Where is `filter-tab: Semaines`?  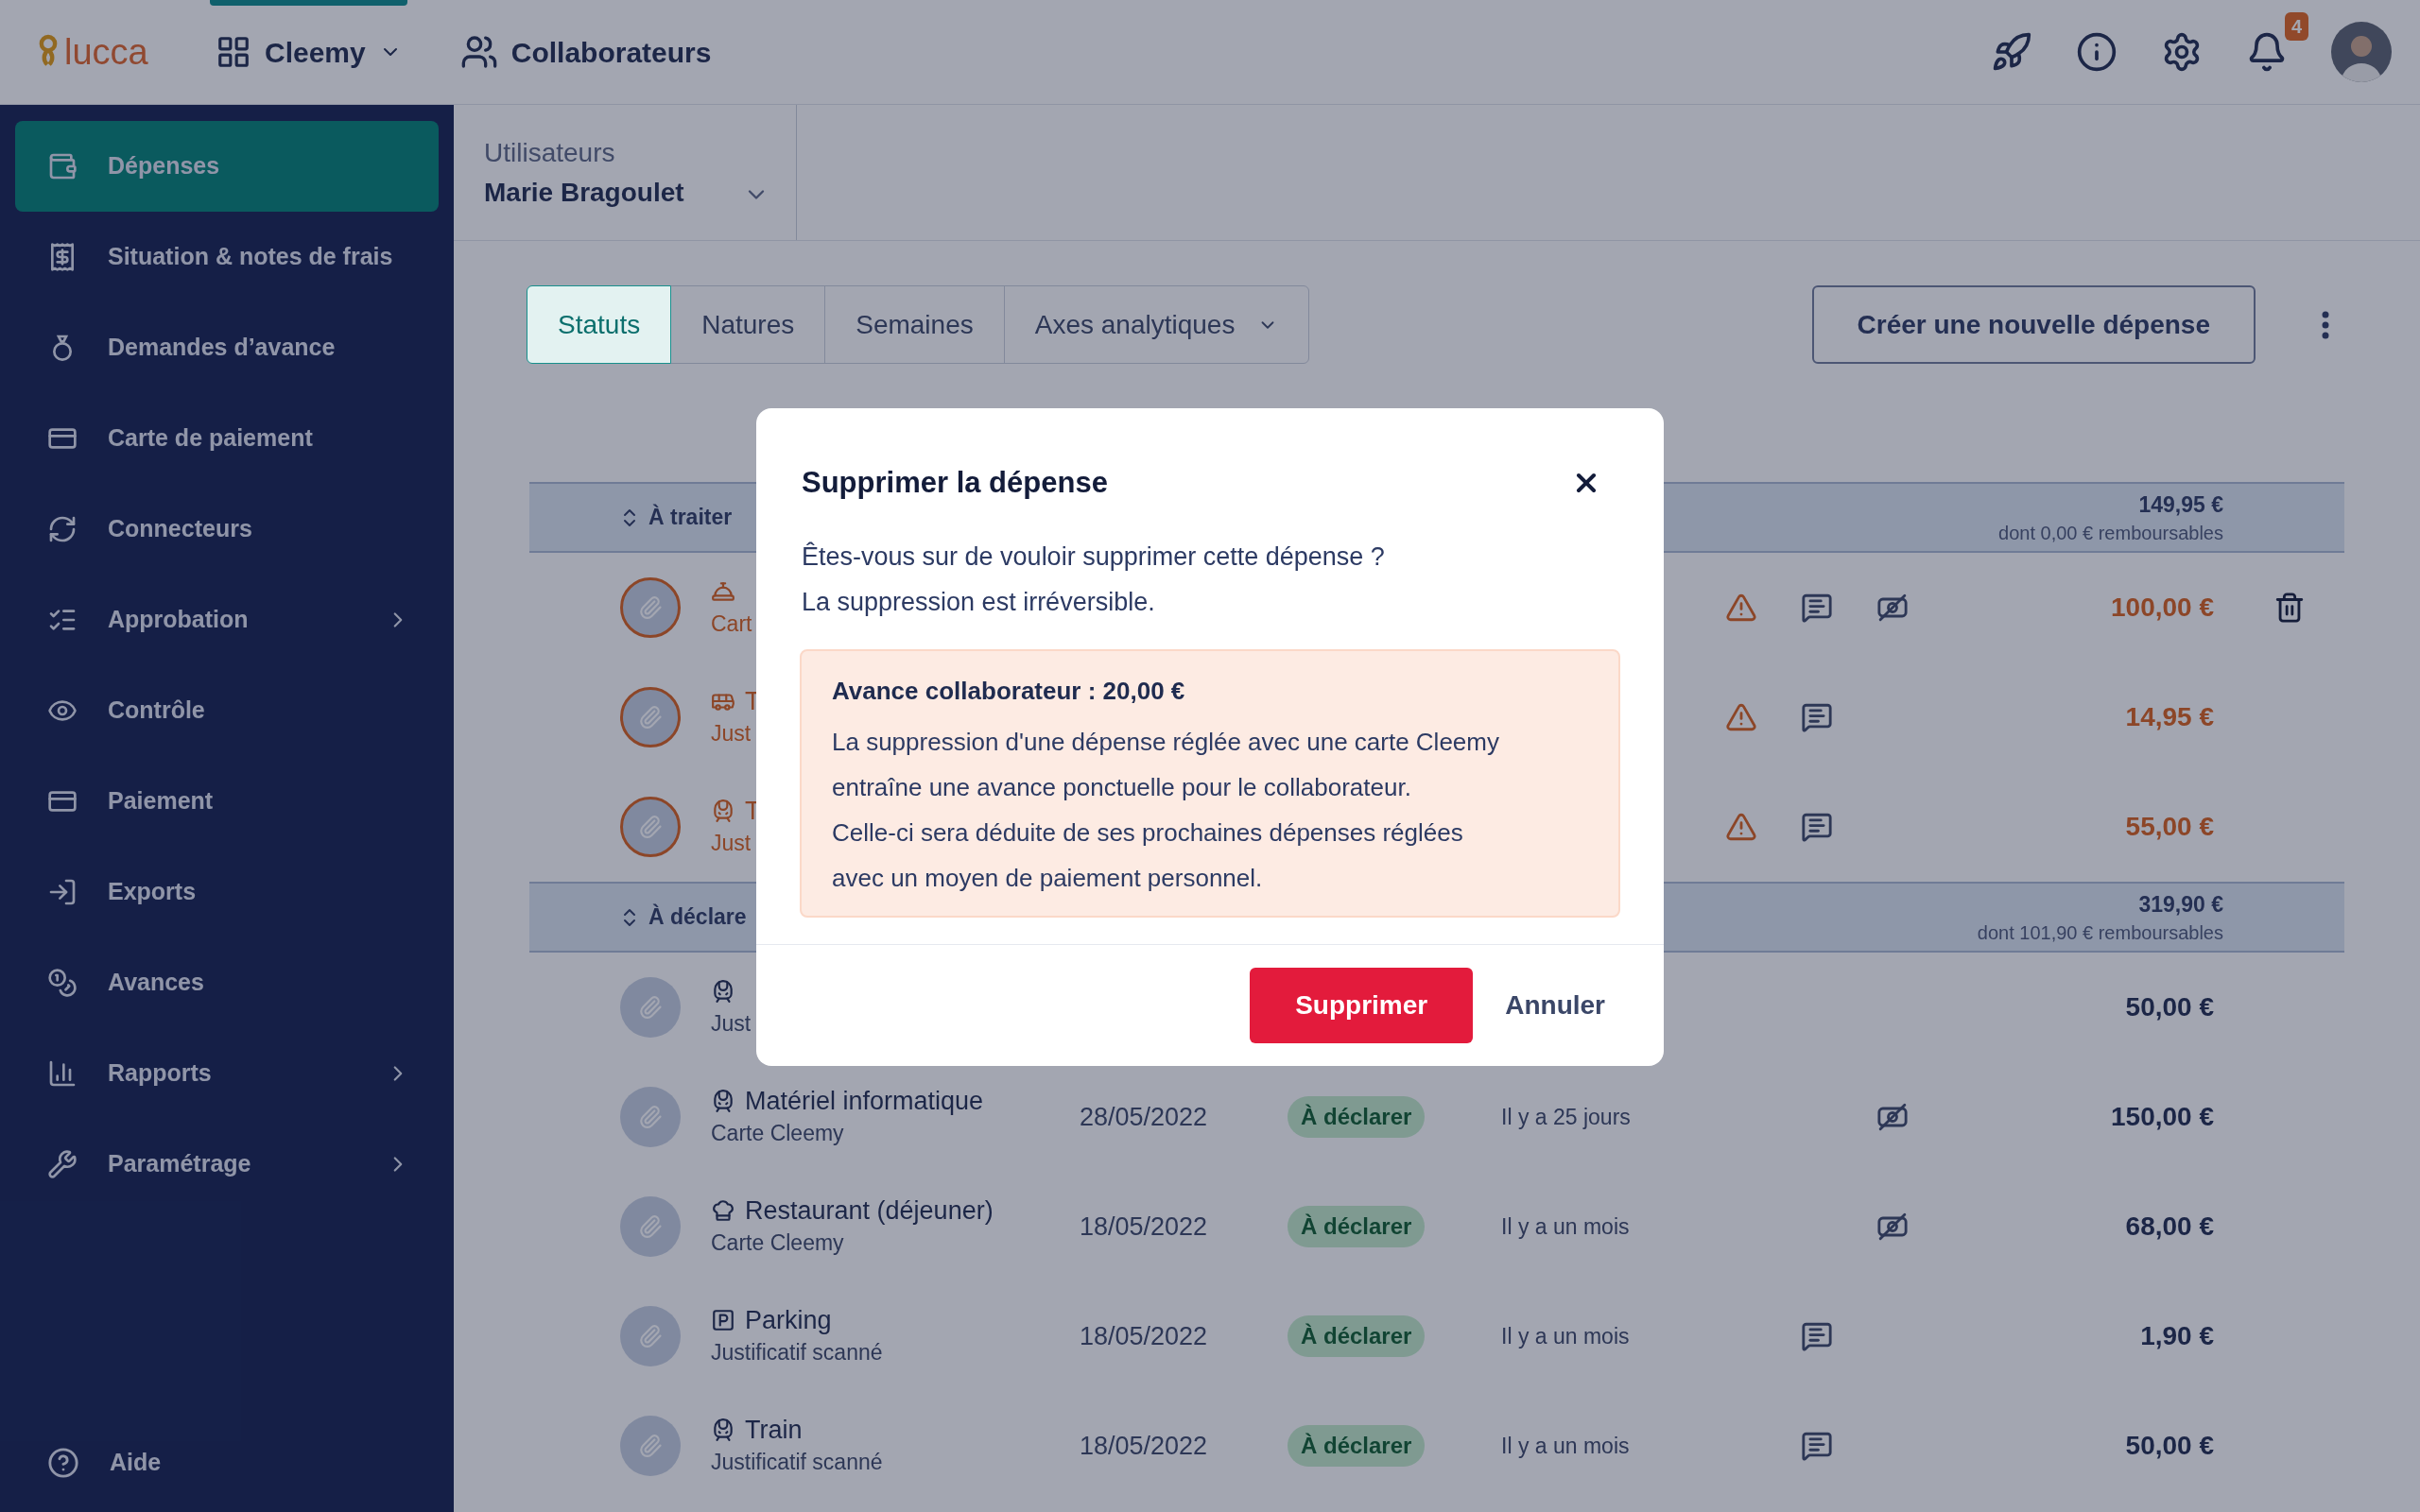
filter-tab: Semaines is located at coordinates (914, 324).